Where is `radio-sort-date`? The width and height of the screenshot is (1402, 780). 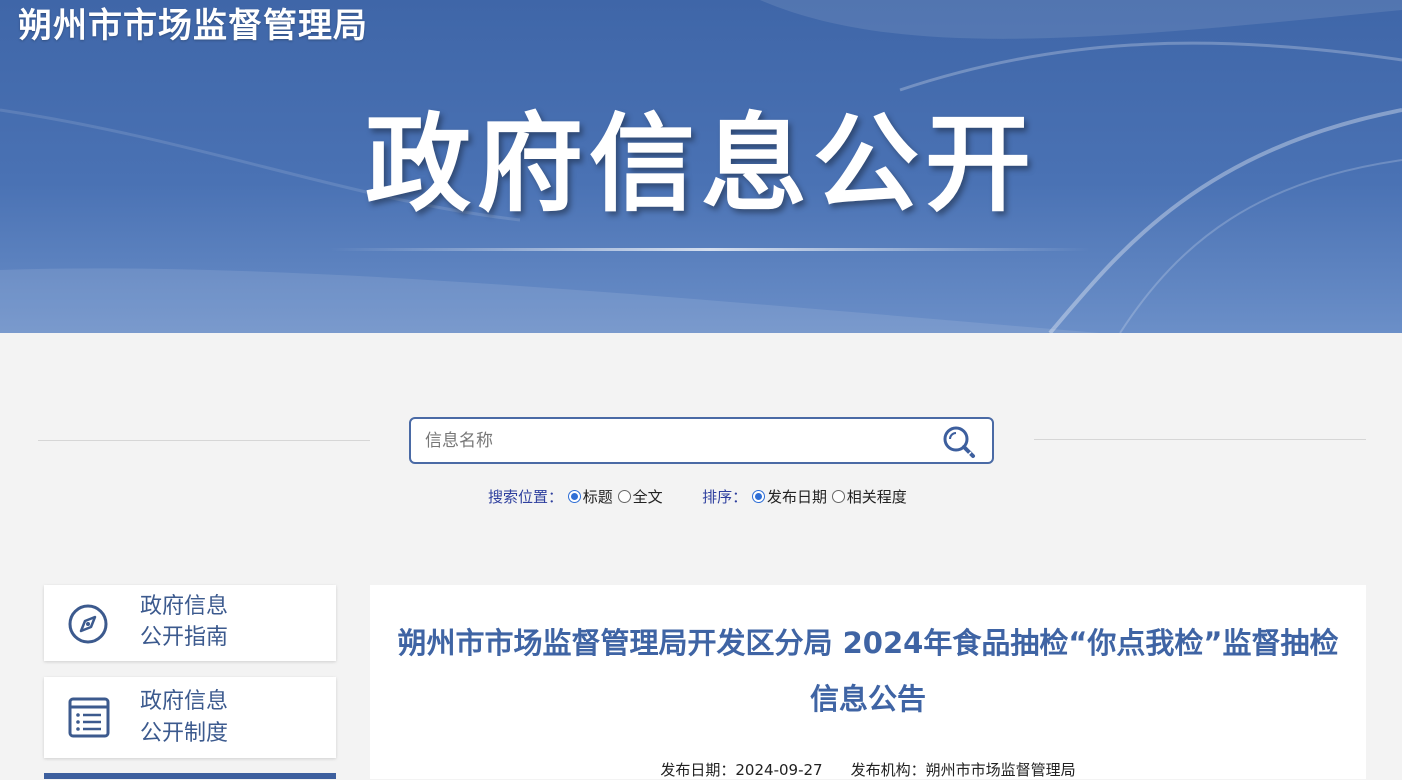
radio-sort-date is located at coordinates (758, 496).